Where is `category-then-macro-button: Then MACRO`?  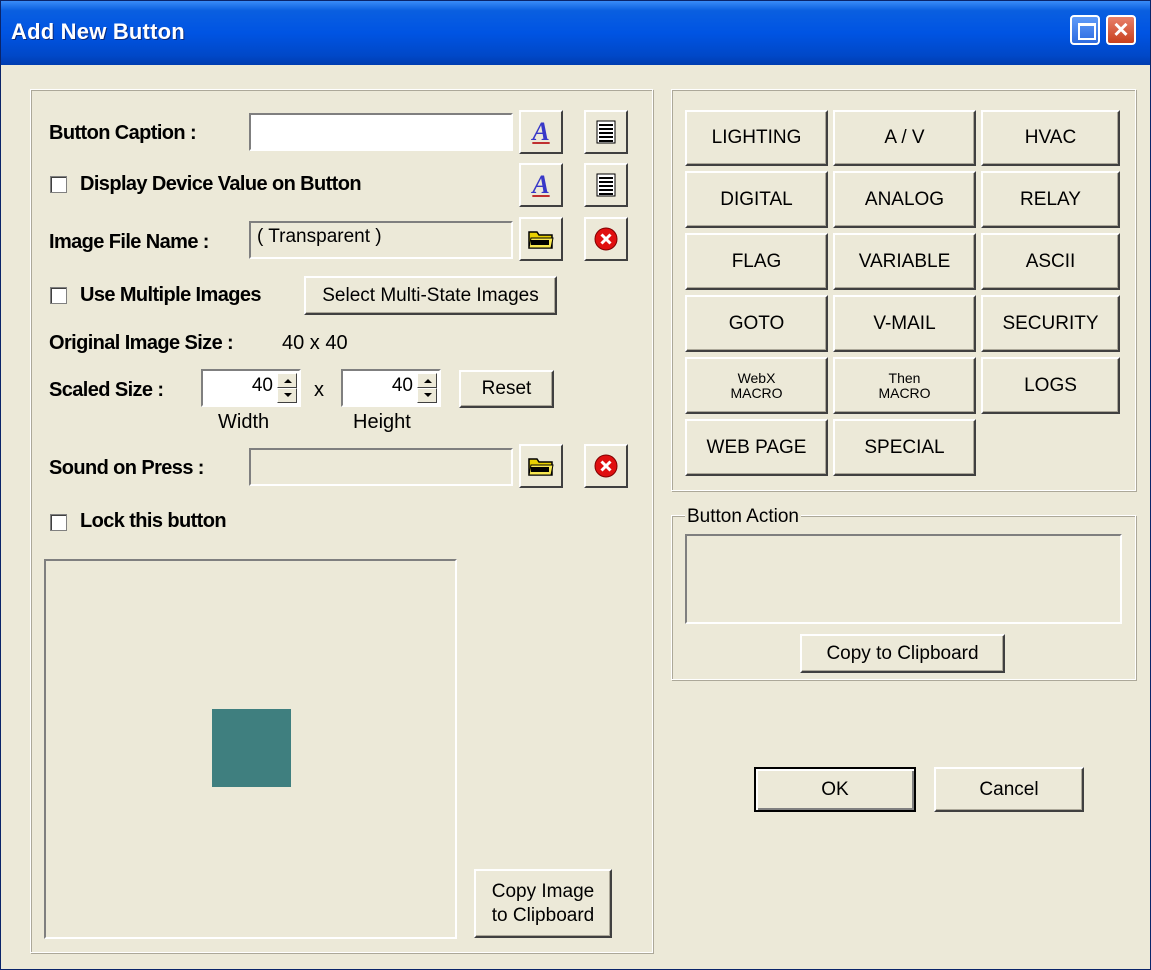 category-then-macro-button: Then MACRO is located at coordinates (904, 385).